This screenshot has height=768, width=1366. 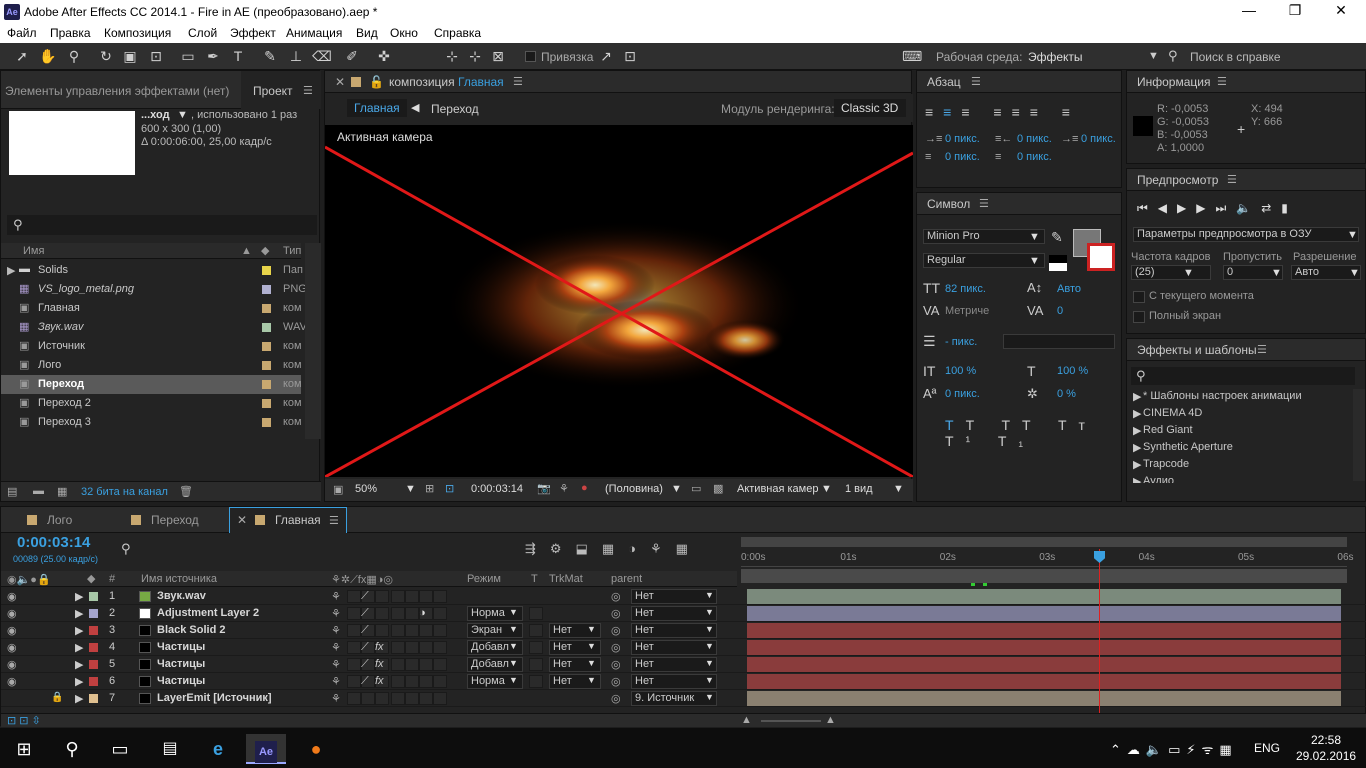 I want to click on layer-label-swatch, so click(x=93, y=698).